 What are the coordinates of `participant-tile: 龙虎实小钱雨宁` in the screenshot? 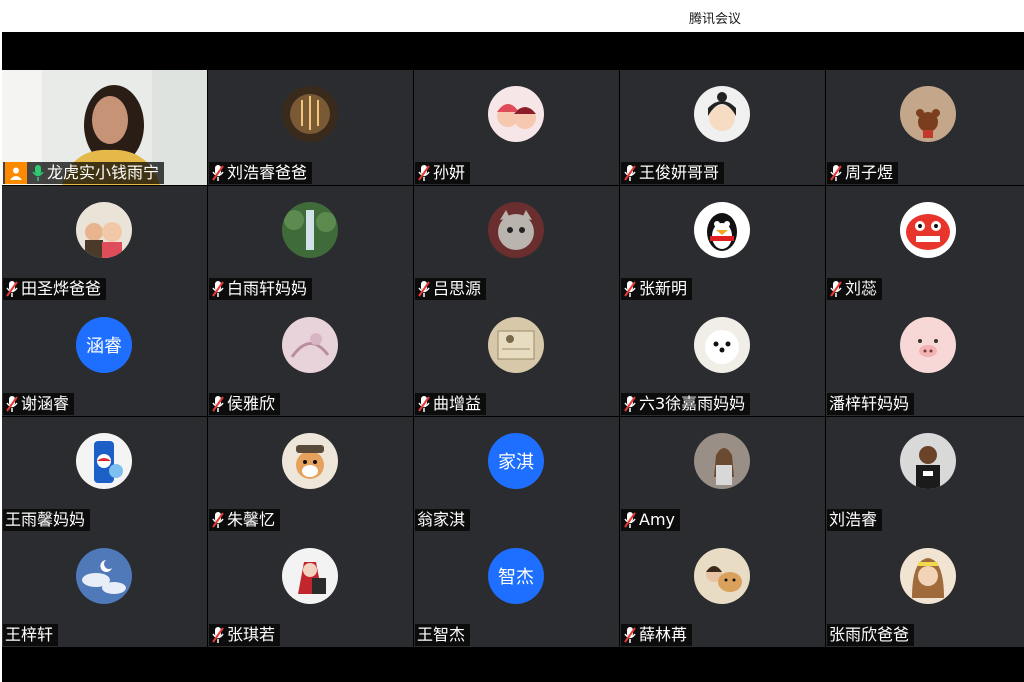 It's located at (104, 127).